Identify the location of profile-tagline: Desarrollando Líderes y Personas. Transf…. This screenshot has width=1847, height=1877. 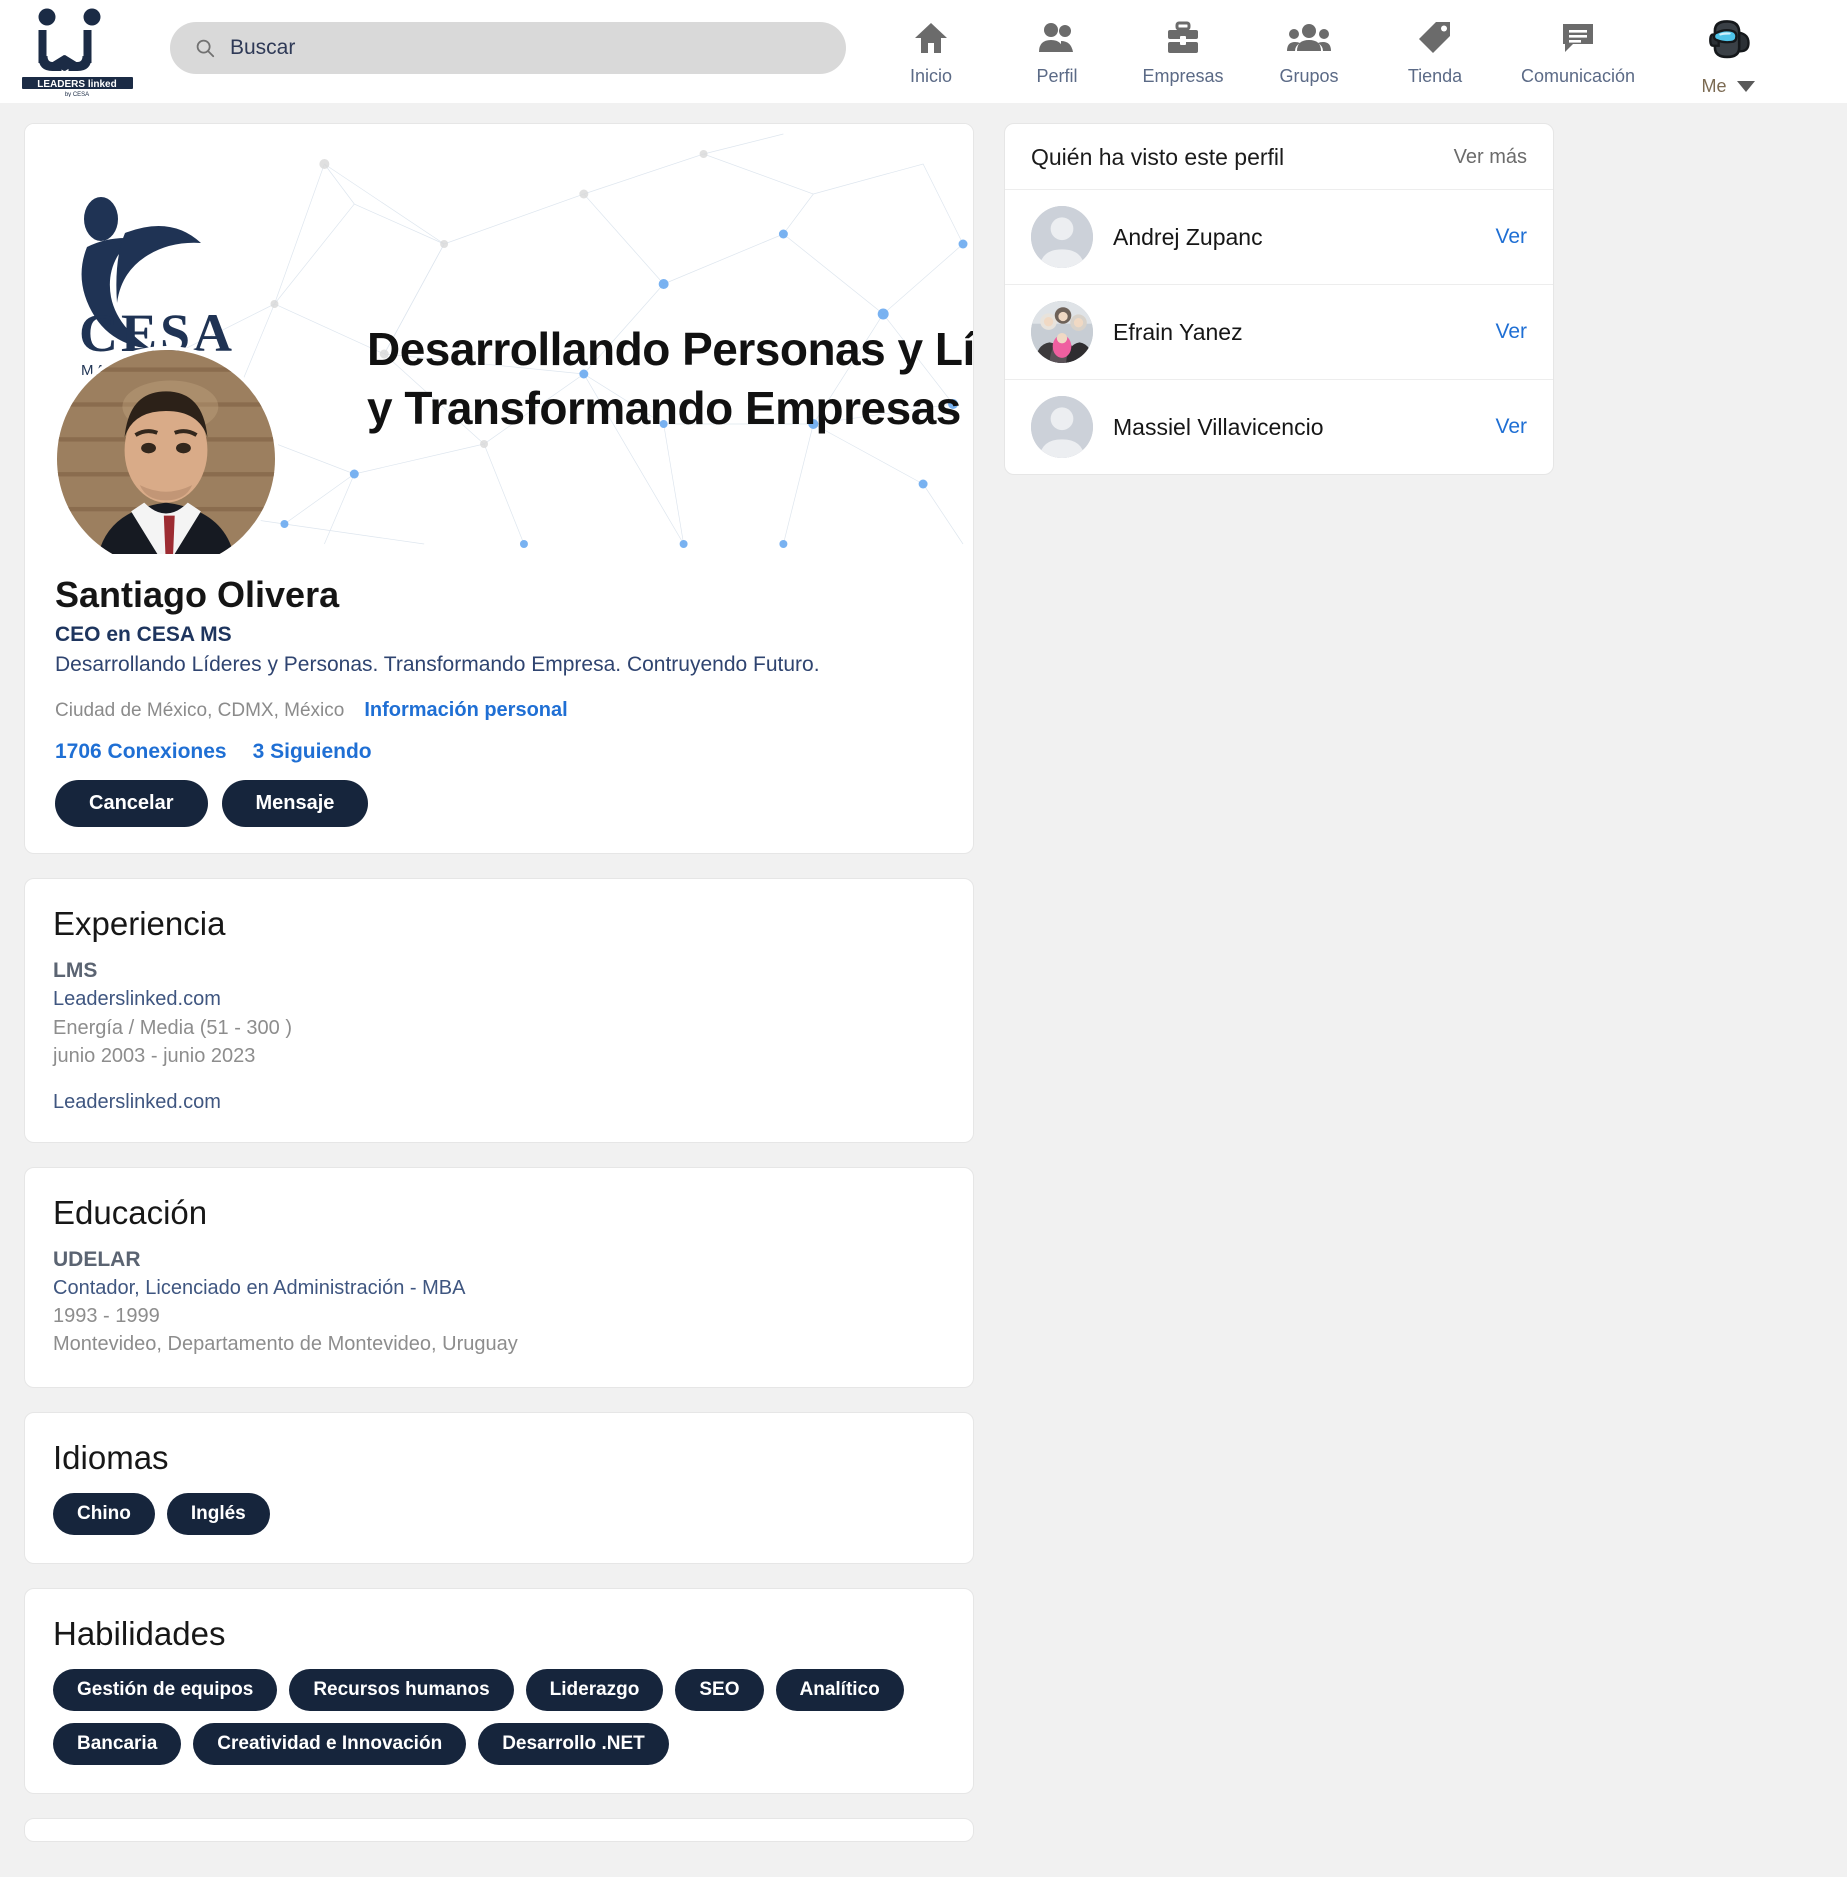
(437, 664).